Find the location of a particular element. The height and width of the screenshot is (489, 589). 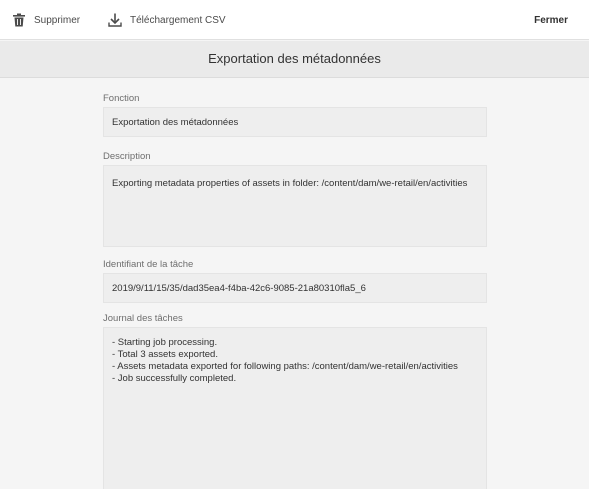

function-label: Fonction is located at coordinates (121, 98).